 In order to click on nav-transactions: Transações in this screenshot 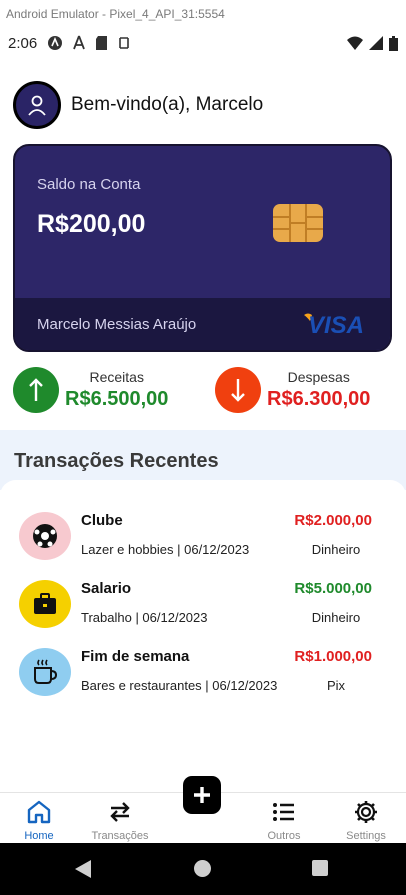, I will do `click(120, 818)`.